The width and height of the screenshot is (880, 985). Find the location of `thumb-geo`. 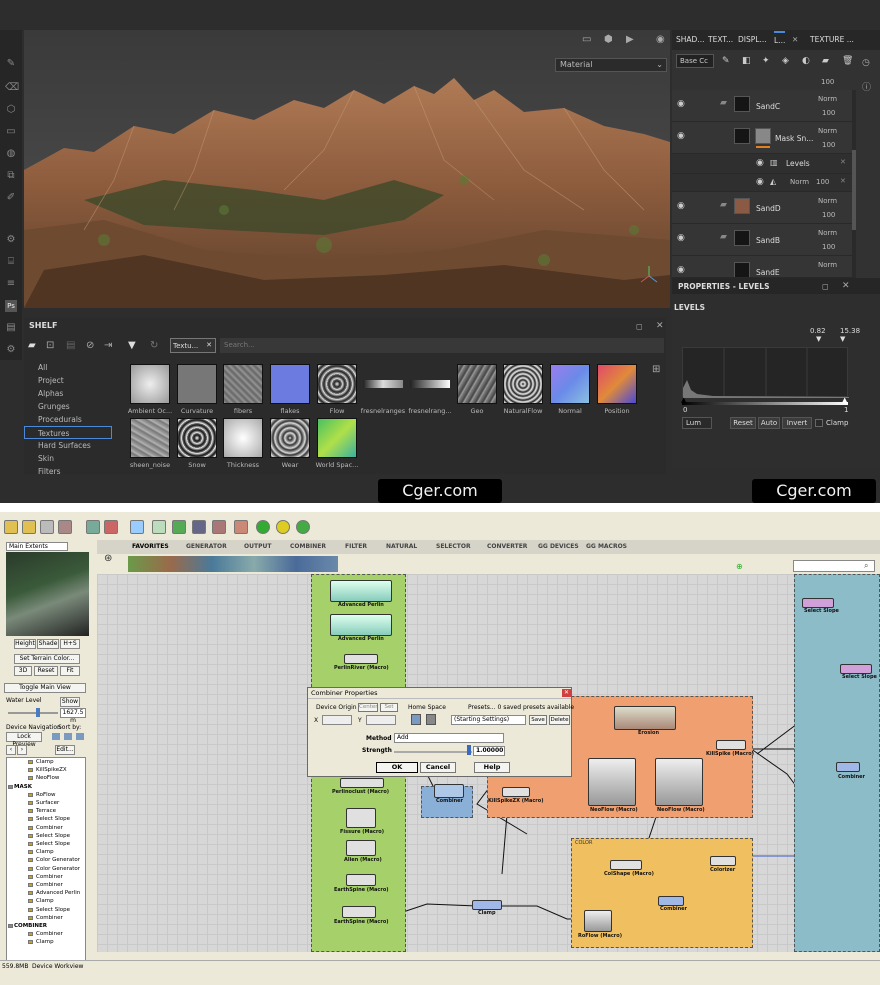

thumb-geo is located at coordinates (477, 384).